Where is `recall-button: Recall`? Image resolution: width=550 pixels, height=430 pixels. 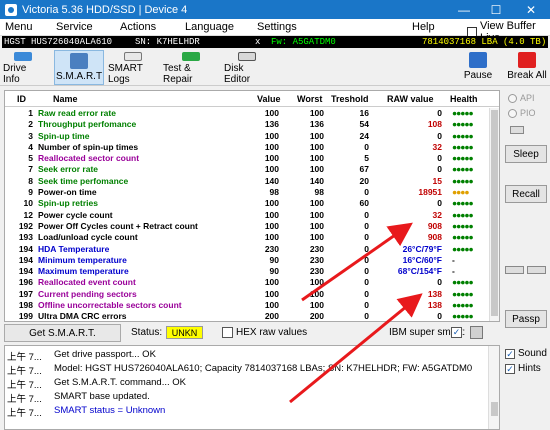
recall-button: Recall is located at coordinates (526, 194).